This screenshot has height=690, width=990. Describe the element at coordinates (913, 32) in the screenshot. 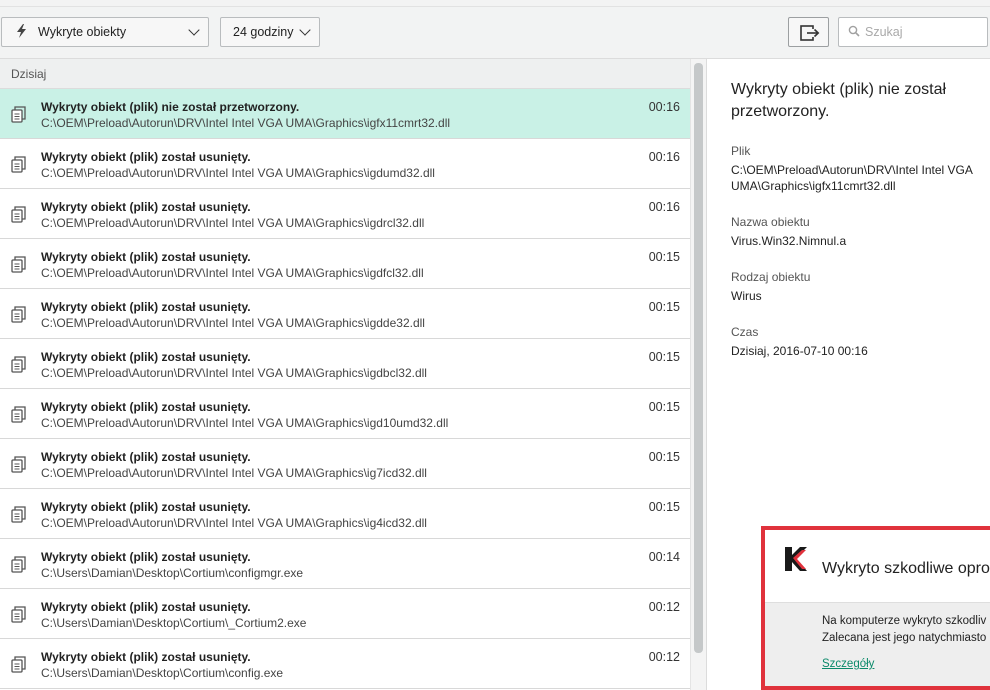

I see `search-input: Szukaj` at that location.